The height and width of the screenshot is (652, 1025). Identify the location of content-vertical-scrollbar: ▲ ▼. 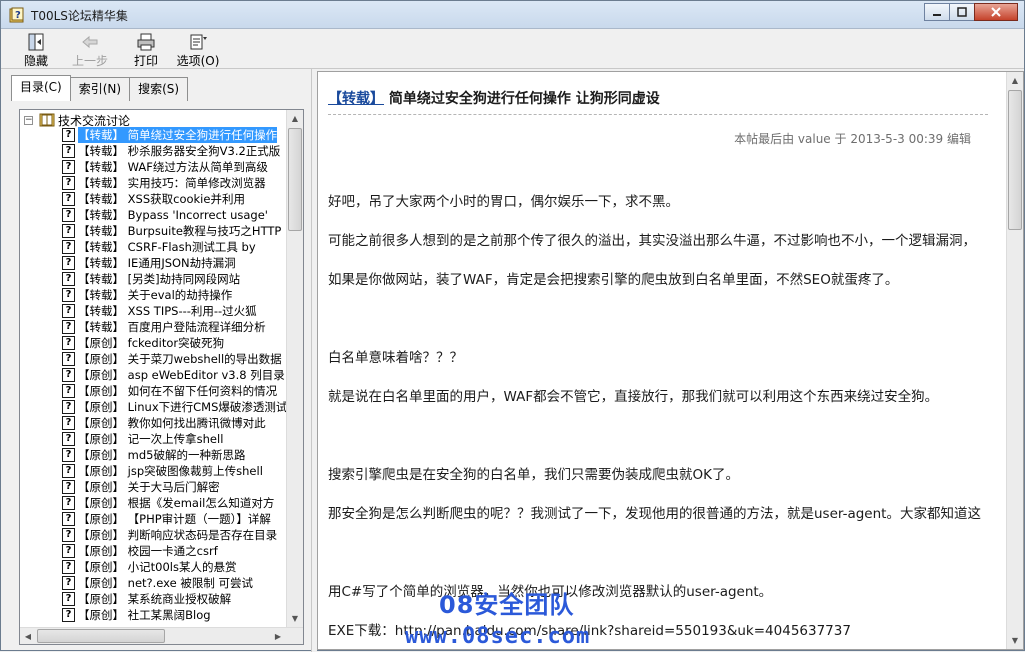
(1014, 360).